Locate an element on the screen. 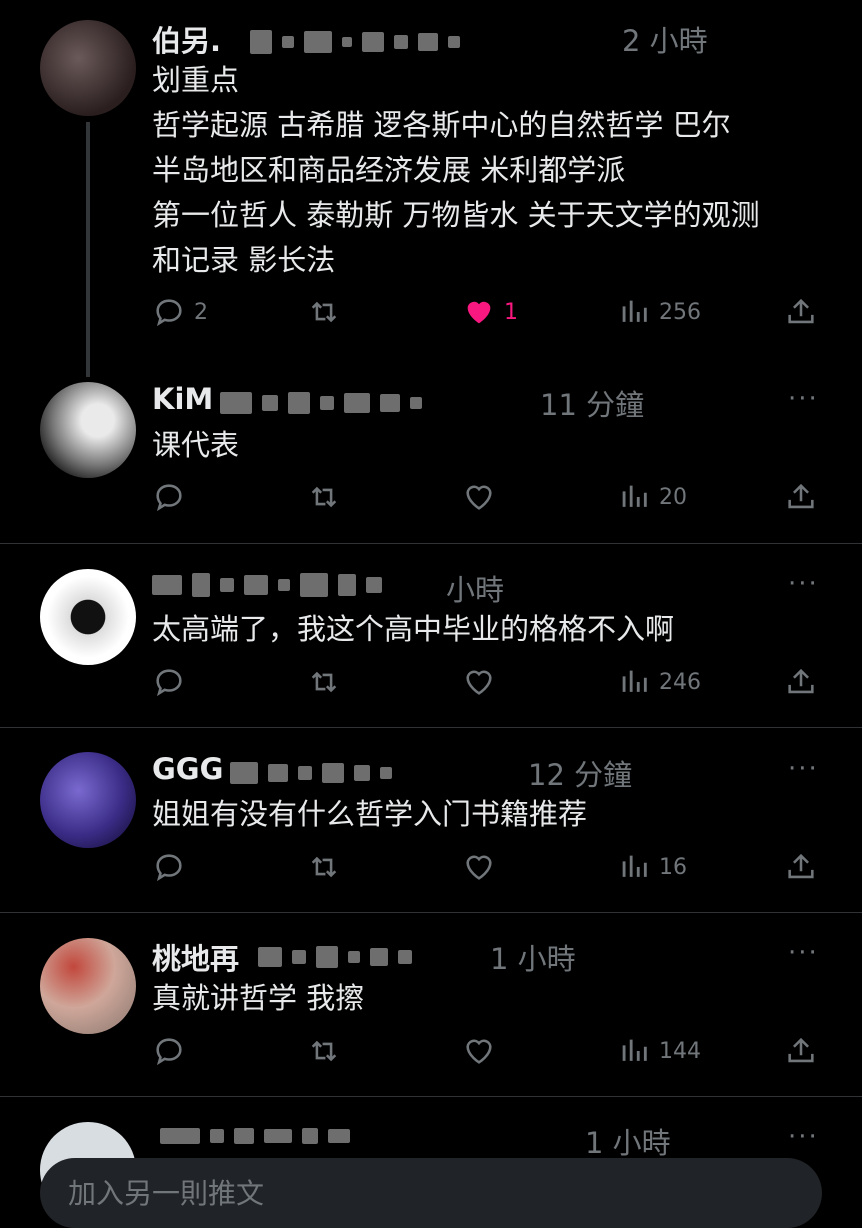  timestamp: 小時 is located at coordinates (475, 588).